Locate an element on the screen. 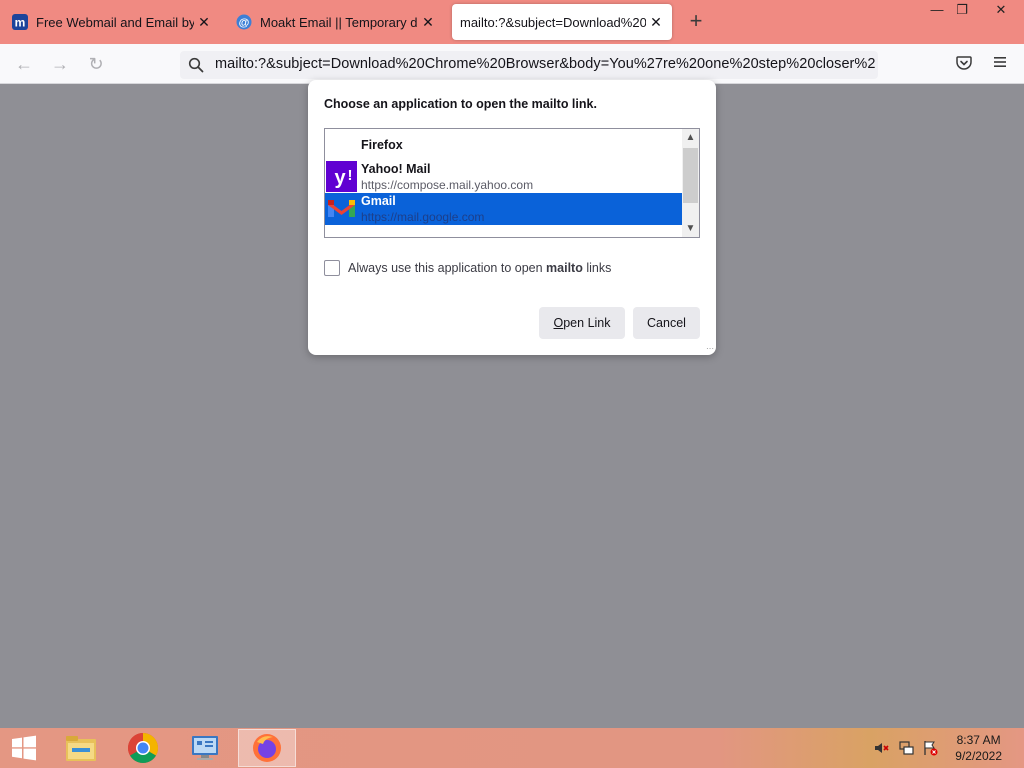 This screenshot has width=1024, height=768. close-window-icon: ✕ is located at coordinates (1001, 11).